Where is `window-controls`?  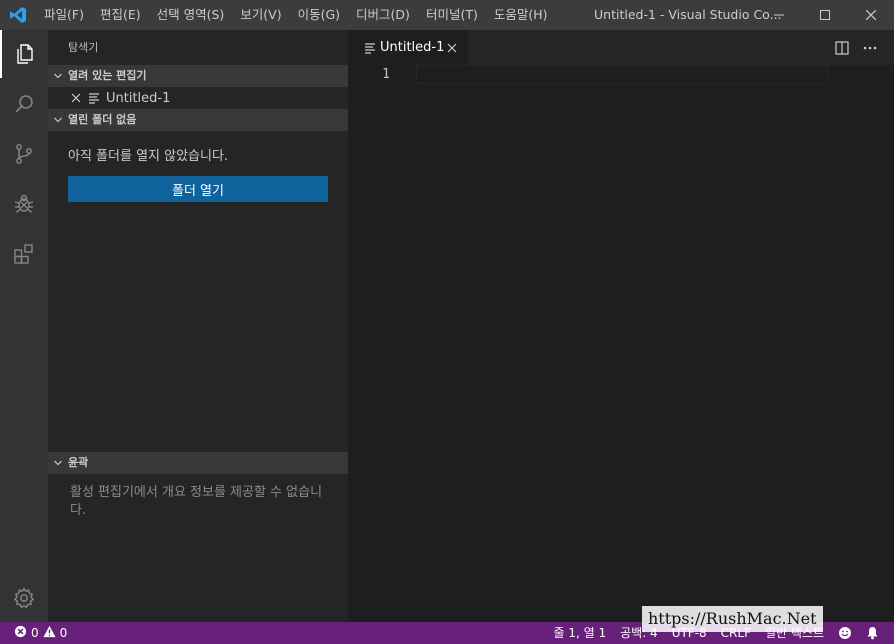 window-controls is located at coordinates (825, 15).